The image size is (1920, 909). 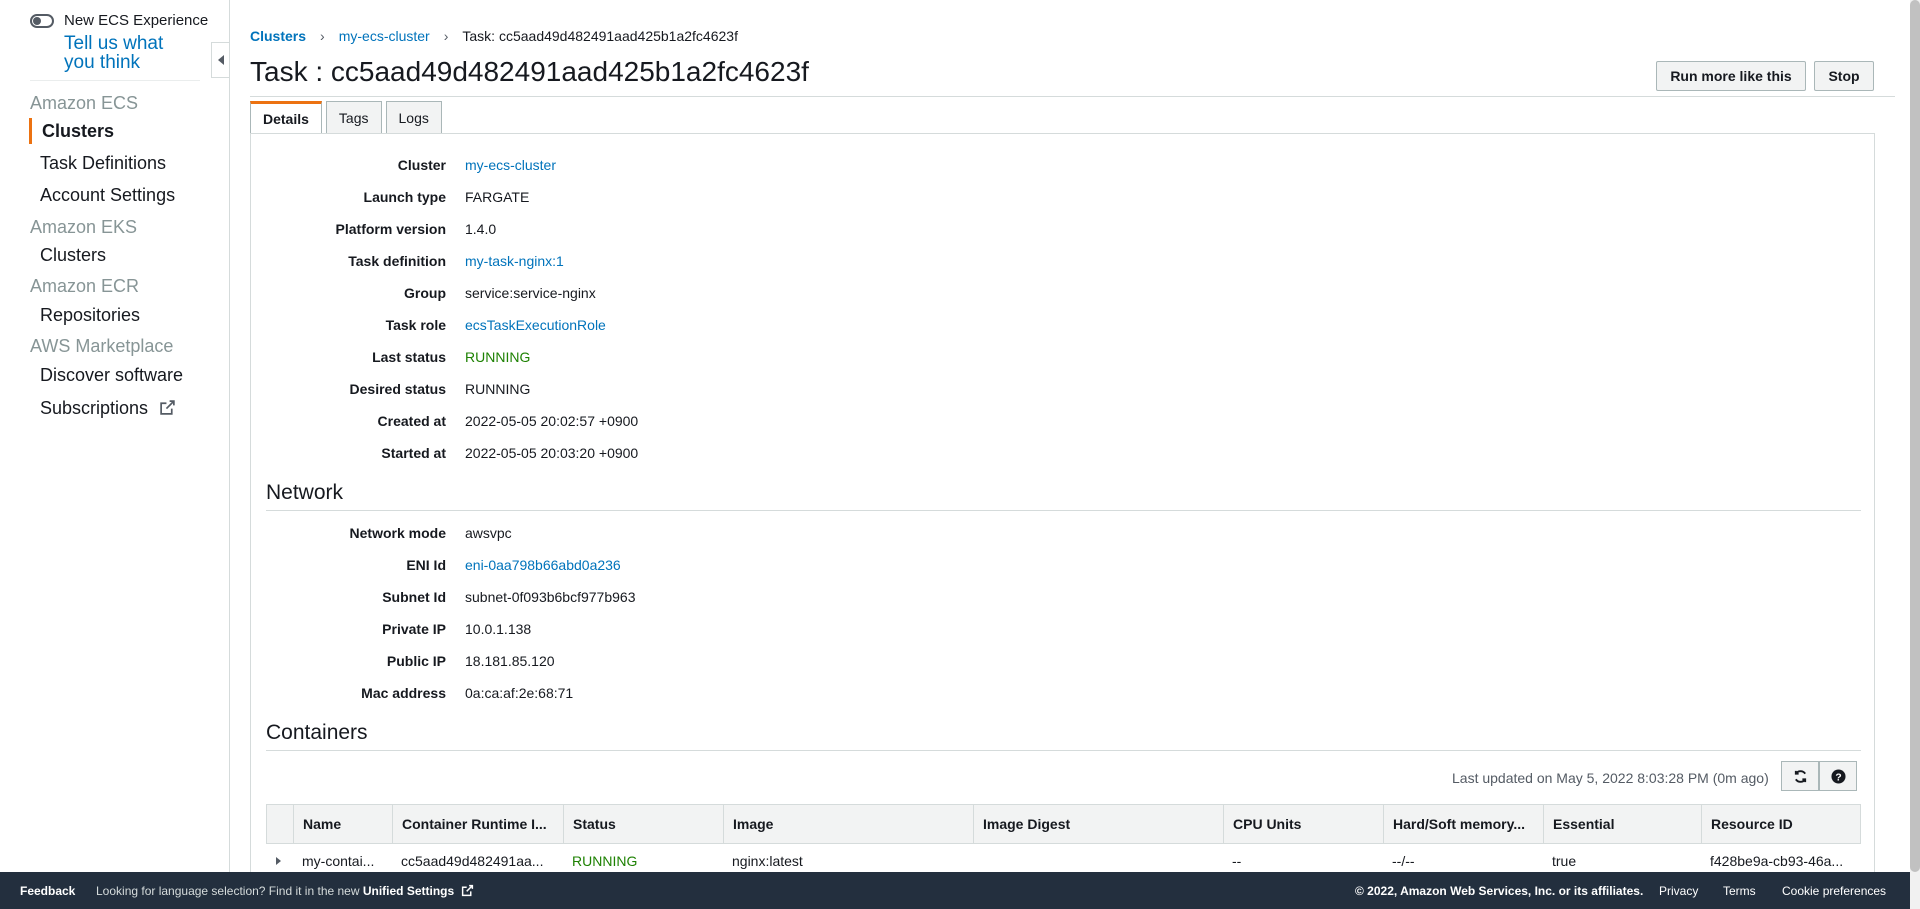 I want to click on help-button: ?, so click(x=1838, y=776).